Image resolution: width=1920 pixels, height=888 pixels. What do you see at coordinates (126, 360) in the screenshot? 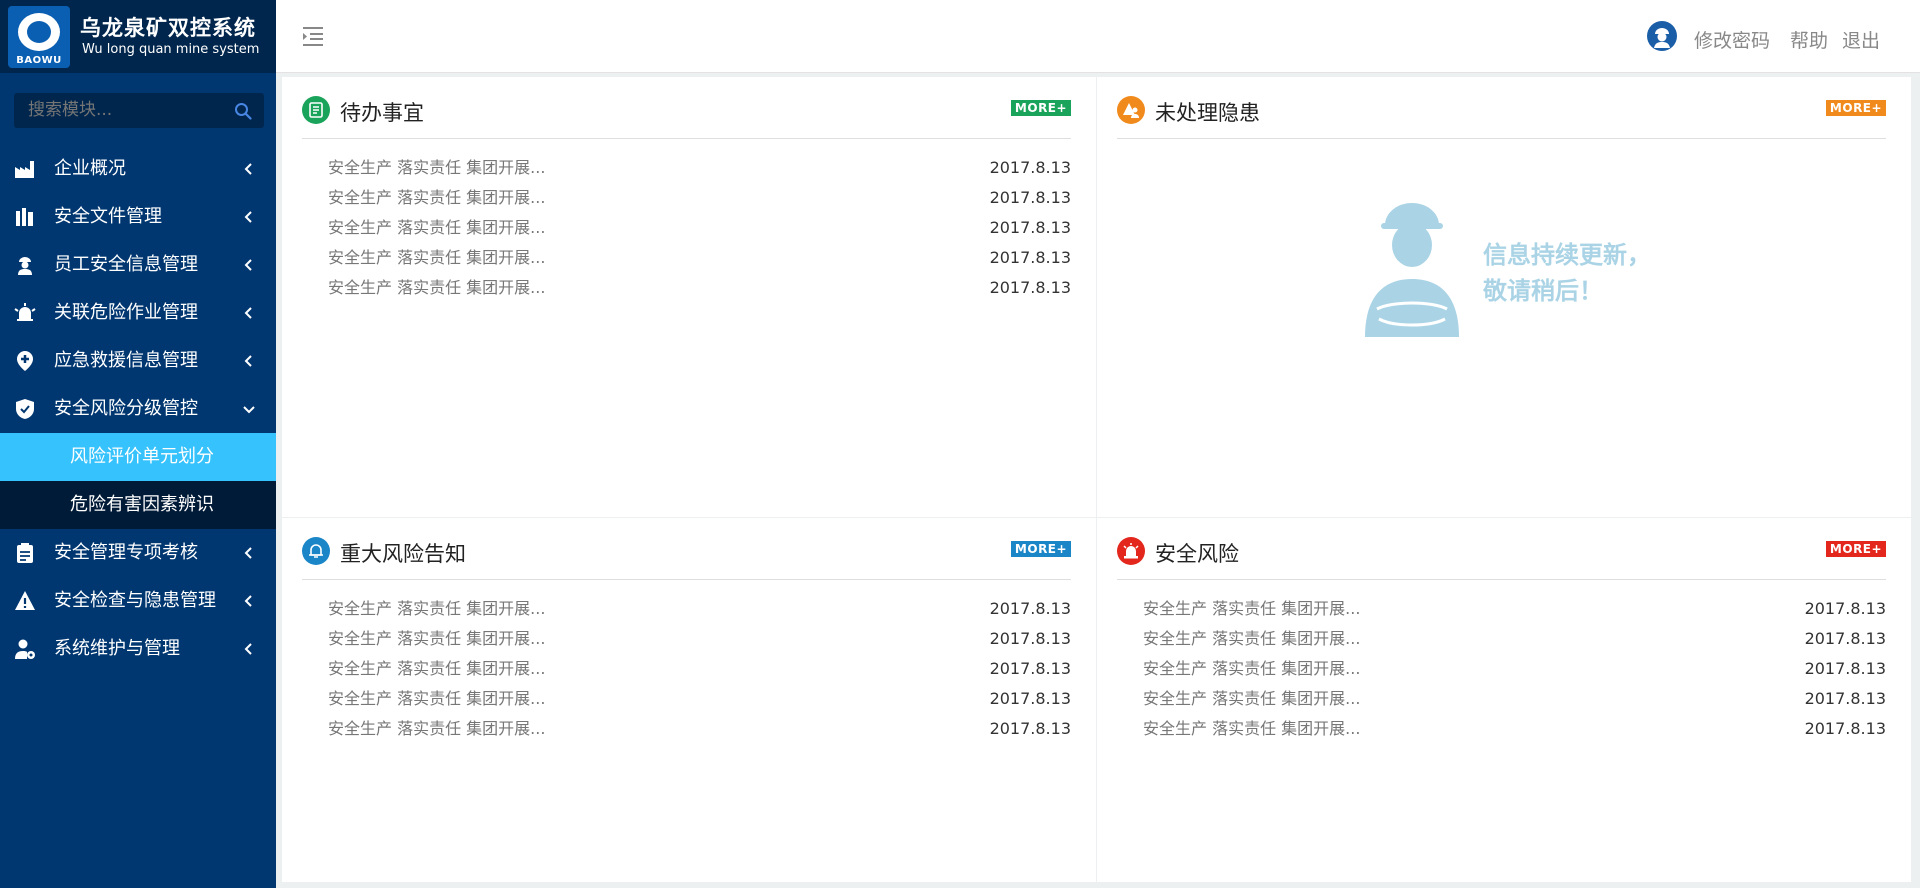
I see `sidebar-item-label: 应急救援信息管理` at bounding box center [126, 360].